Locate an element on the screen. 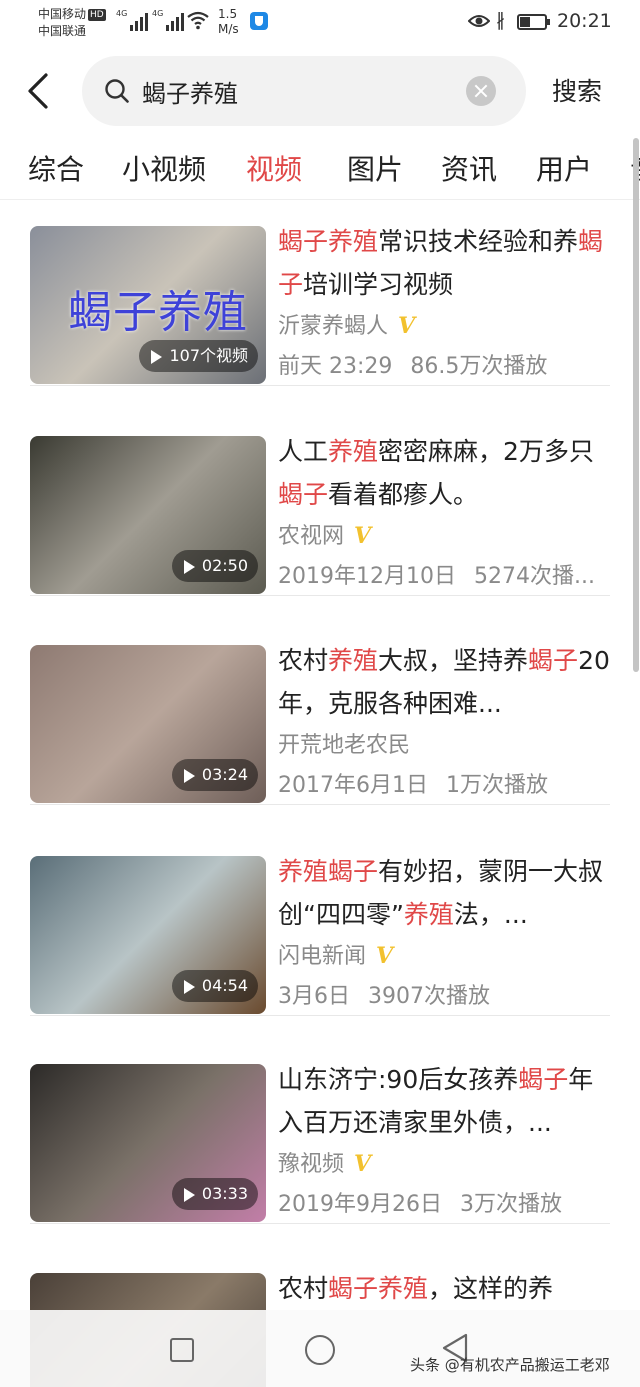  eye-icon is located at coordinates (479, 21).